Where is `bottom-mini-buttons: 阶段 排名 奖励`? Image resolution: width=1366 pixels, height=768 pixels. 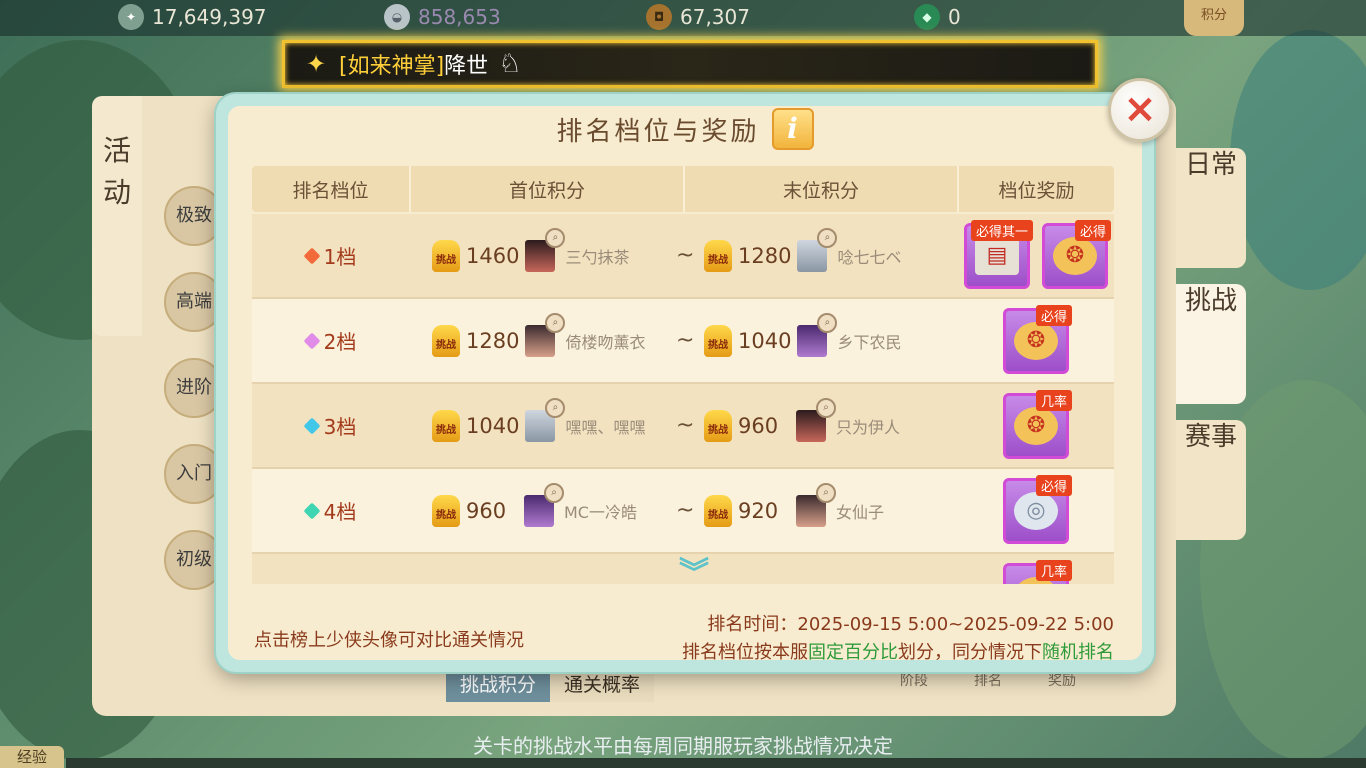
bottom-mini-buttons: 阶段 排名 奖励 is located at coordinates (988, 680).